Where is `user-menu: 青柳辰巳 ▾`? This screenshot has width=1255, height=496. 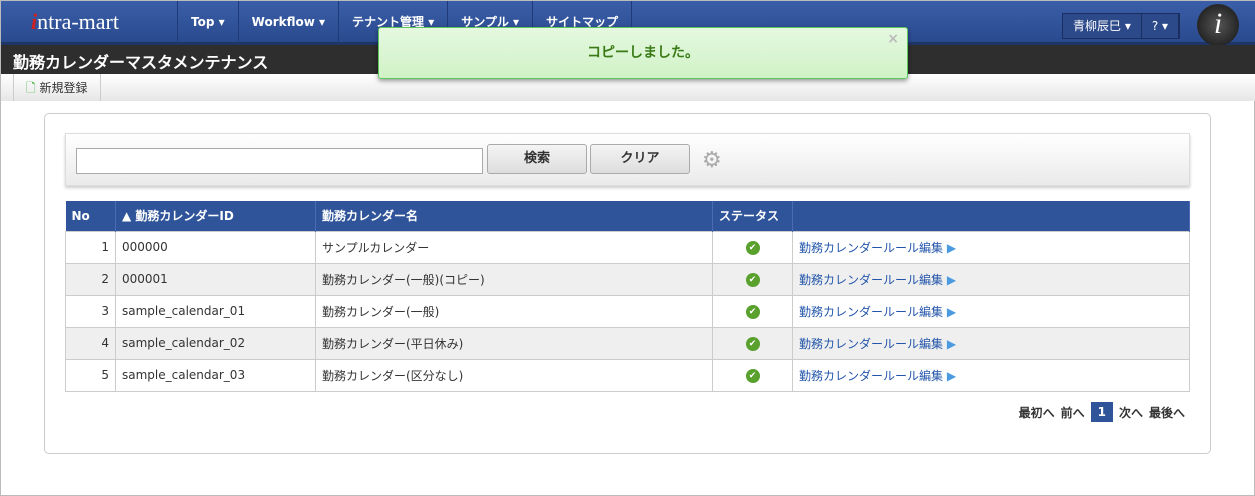
user-menu: 青柳辰巳 ▾ is located at coordinates (1102, 26).